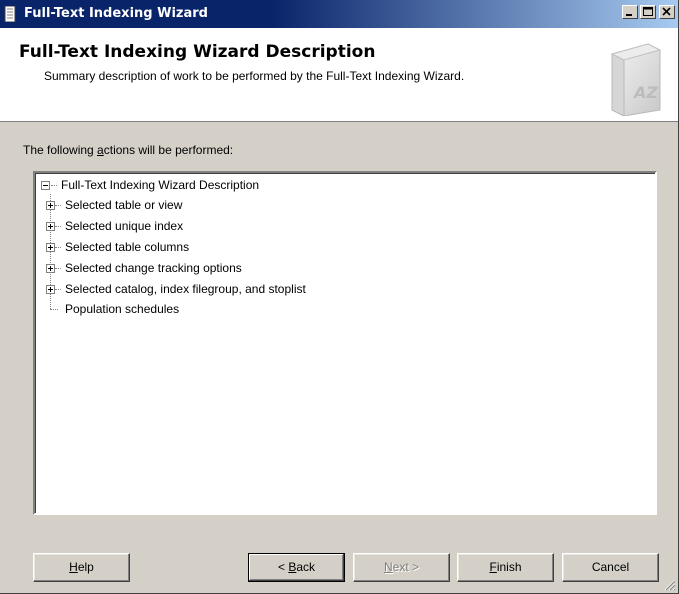 This screenshot has width=679, height=594. What do you see at coordinates (127, 247) in the screenshot?
I see `tree-item-label: Selected table columns` at bounding box center [127, 247].